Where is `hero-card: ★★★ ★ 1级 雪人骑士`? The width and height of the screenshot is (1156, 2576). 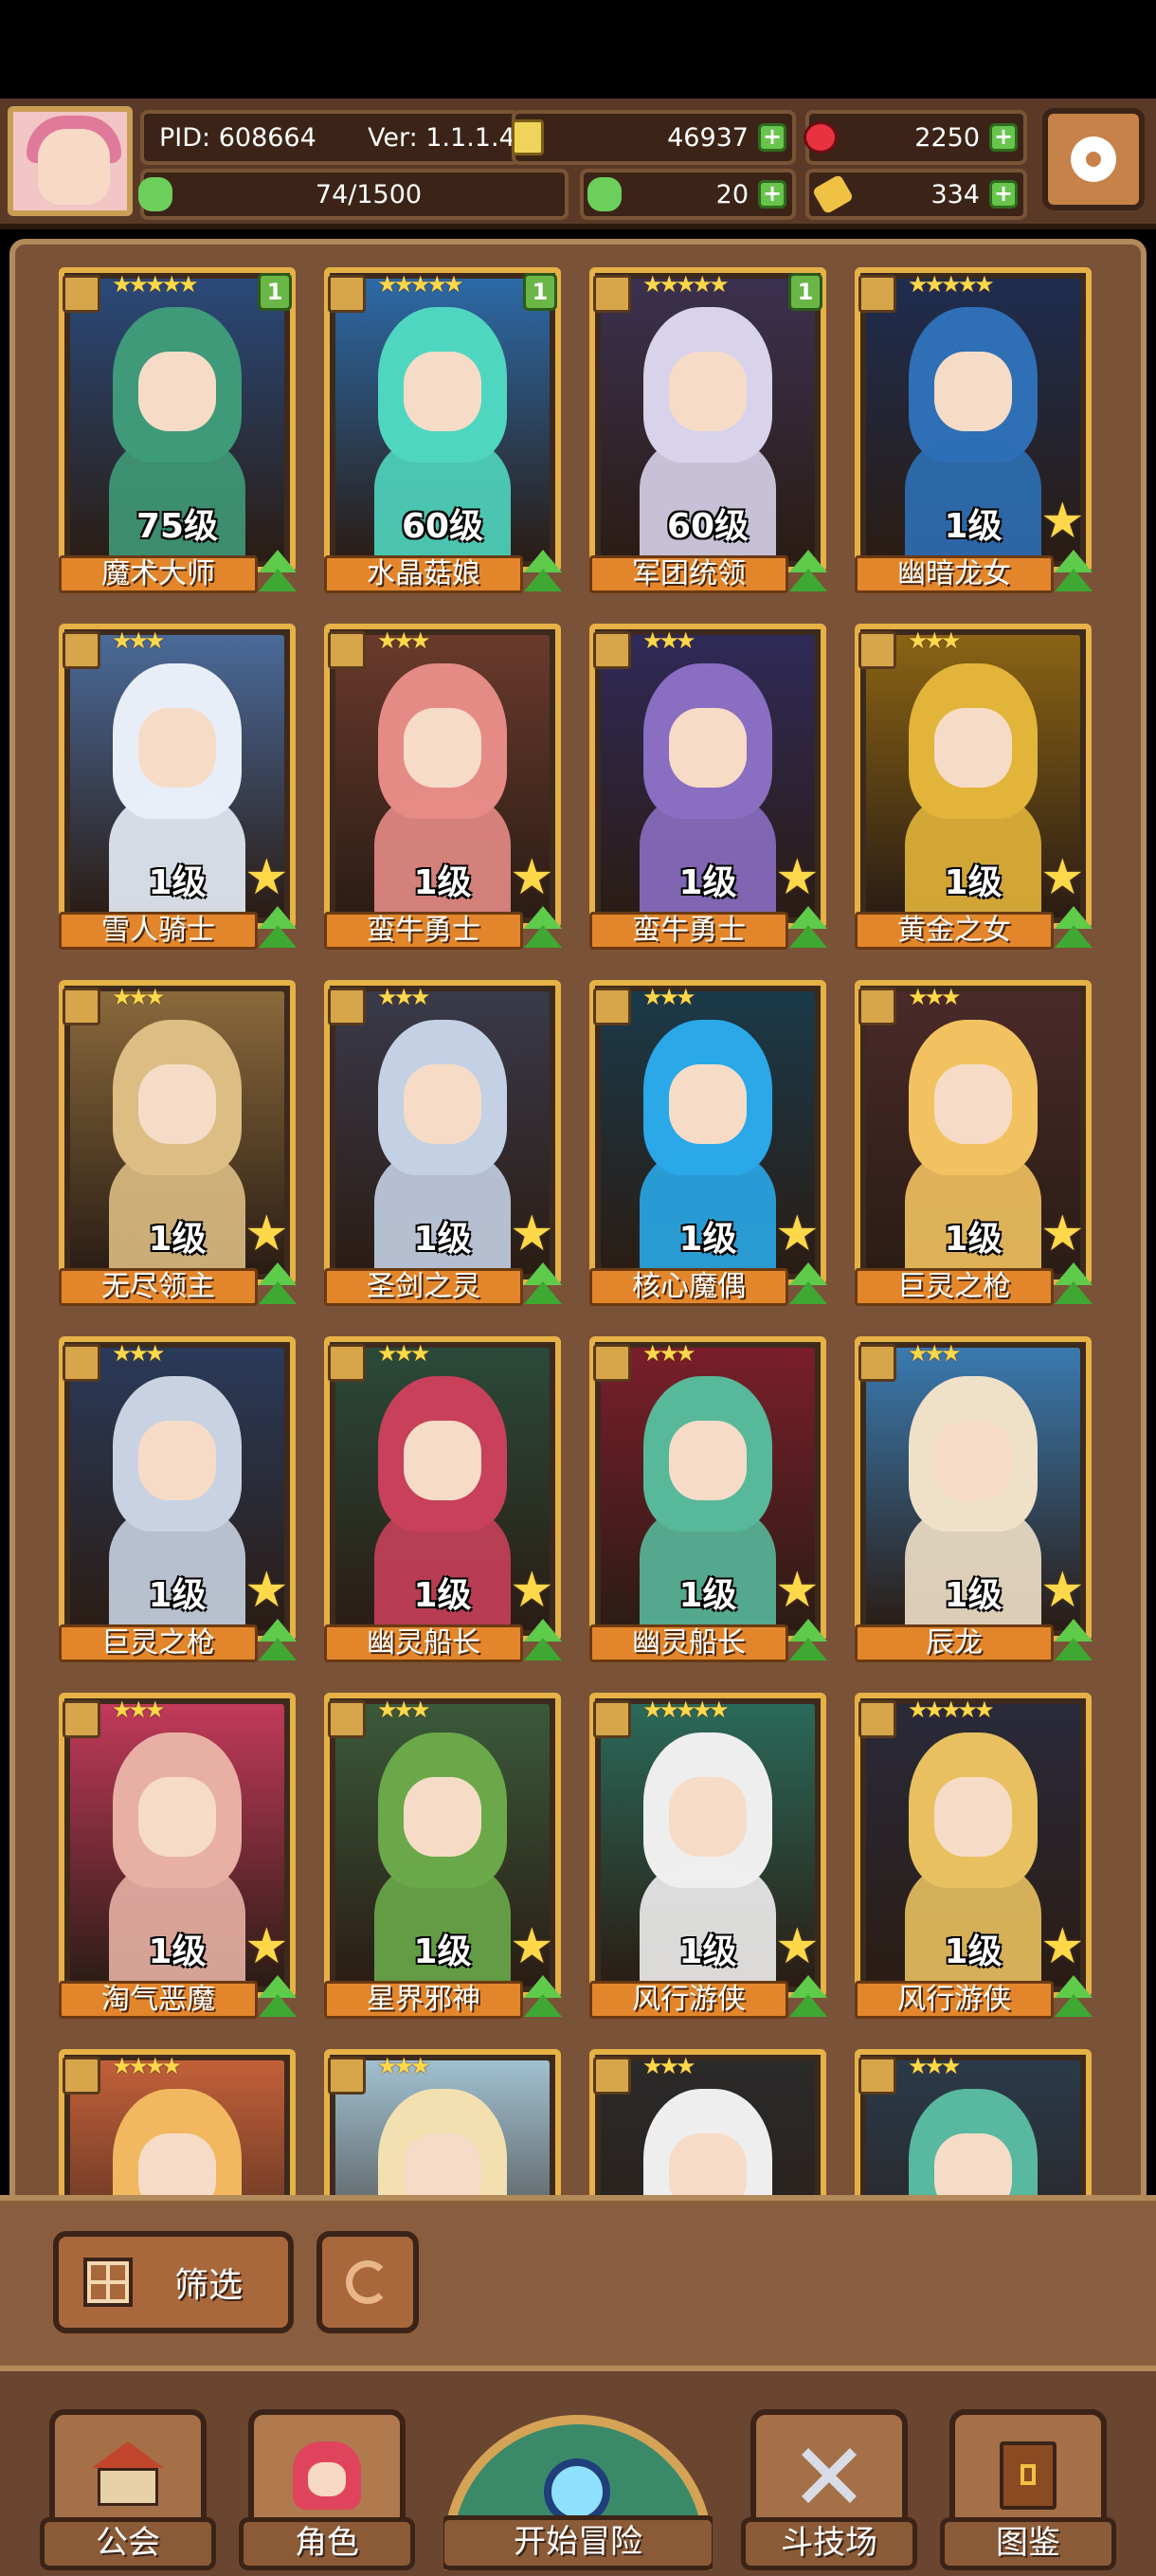 hero-card: ★★★ ★ 1级 雪人骑士 is located at coordinates (177, 789).